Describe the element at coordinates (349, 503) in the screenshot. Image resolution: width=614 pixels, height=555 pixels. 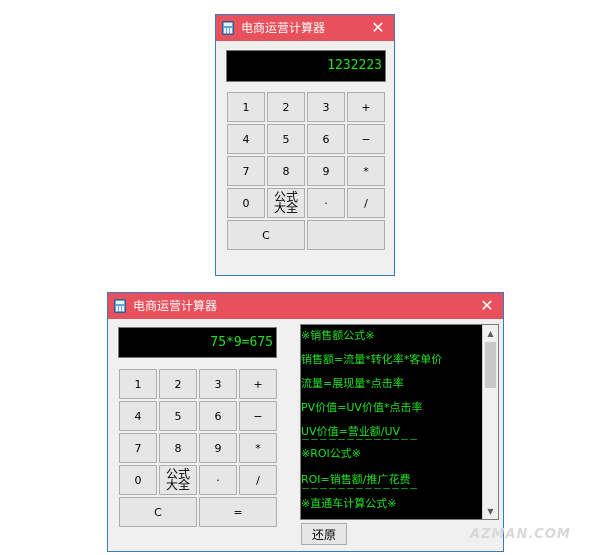
I see `formula-line: ※直通车计算公式※` at that location.